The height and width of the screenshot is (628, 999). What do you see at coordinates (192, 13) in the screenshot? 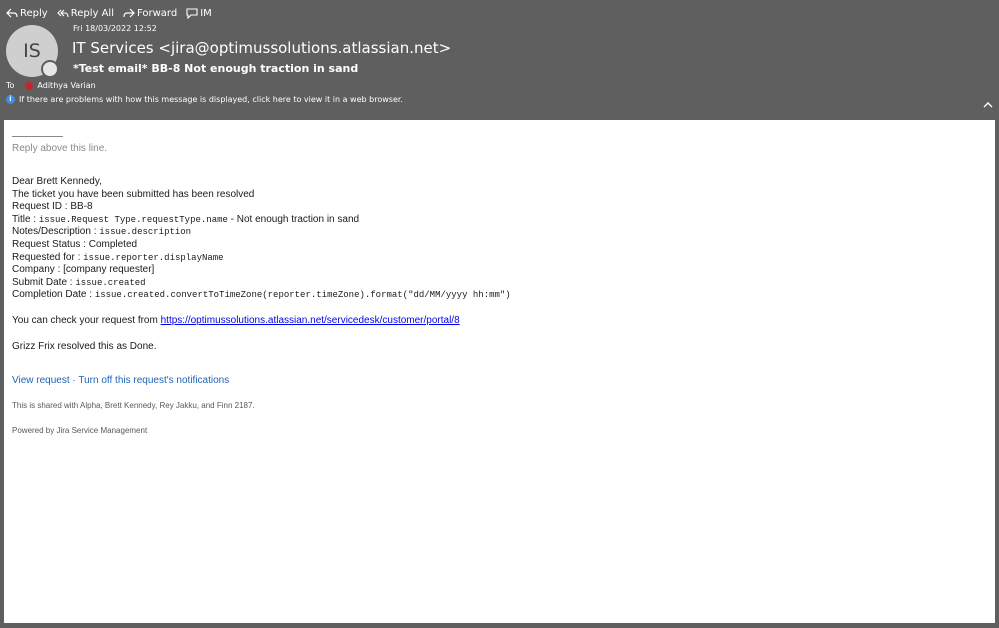
I see `chat-icon` at bounding box center [192, 13].